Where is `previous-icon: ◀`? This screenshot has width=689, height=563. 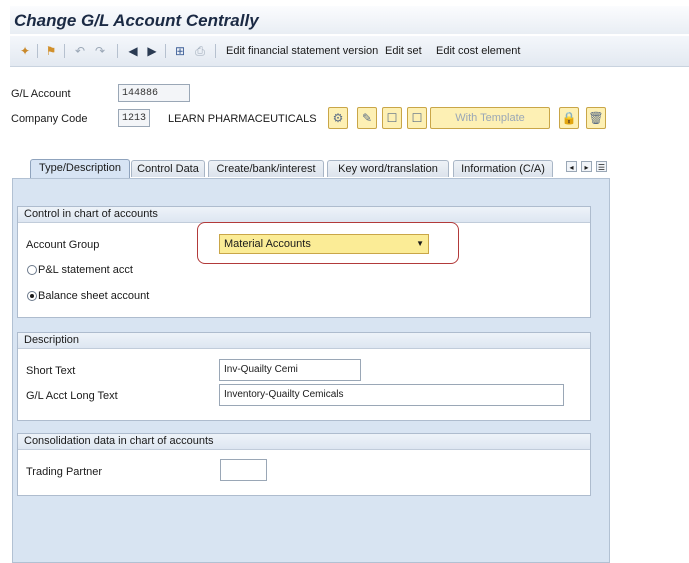
previous-icon: ◀ is located at coordinates (133, 51).